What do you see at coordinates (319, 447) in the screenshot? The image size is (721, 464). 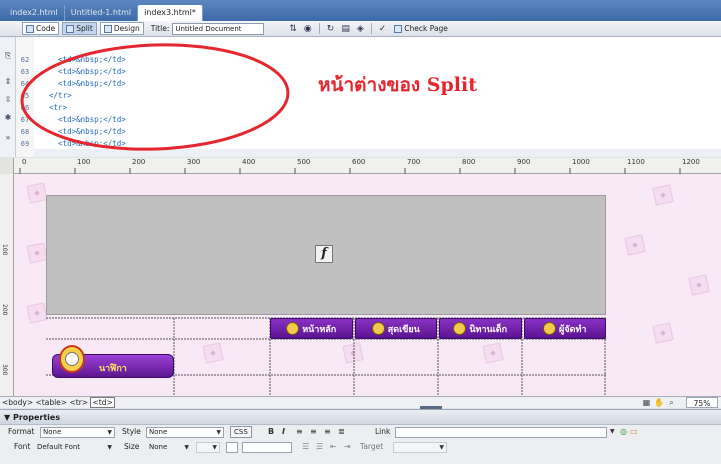 I see `ordered-list-icon: ☰` at bounding box center [319, 447].